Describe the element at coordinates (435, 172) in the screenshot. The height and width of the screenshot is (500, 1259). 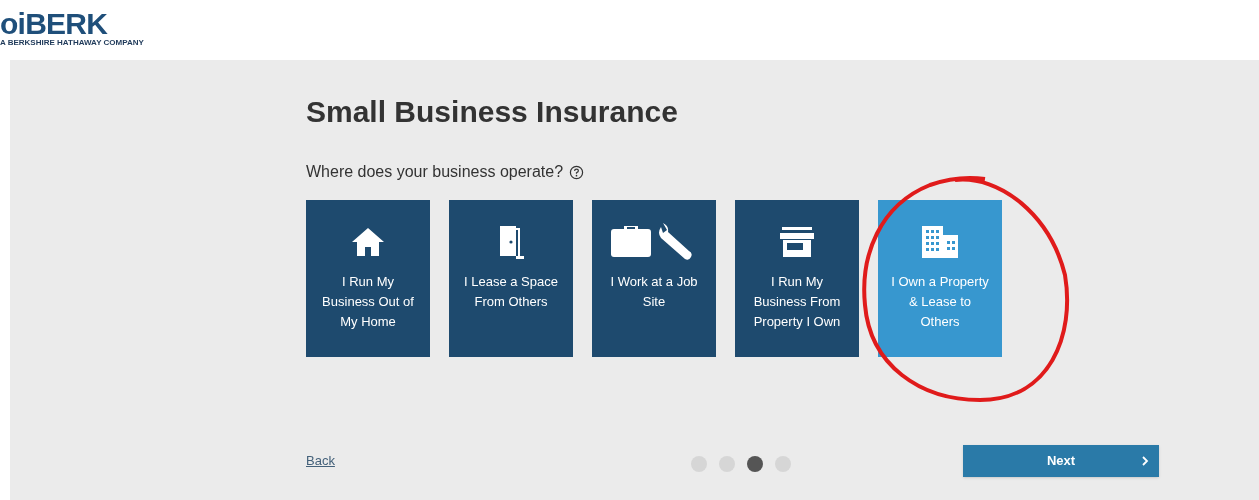
I see `question-text: Where does your business operate?` at that location.